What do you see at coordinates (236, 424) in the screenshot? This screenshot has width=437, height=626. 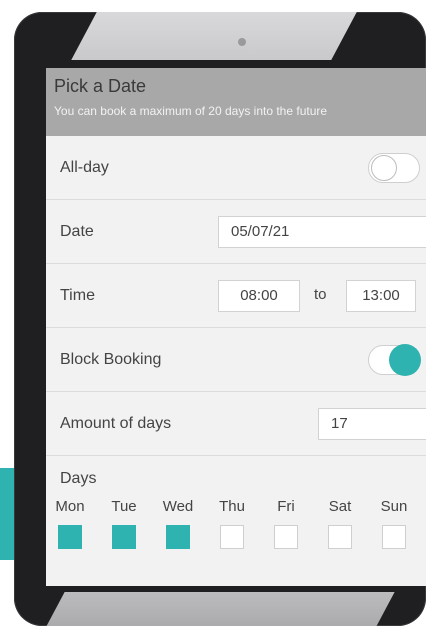 I see `amount-row: Amount of days 17` at bounding box center [236, 424].